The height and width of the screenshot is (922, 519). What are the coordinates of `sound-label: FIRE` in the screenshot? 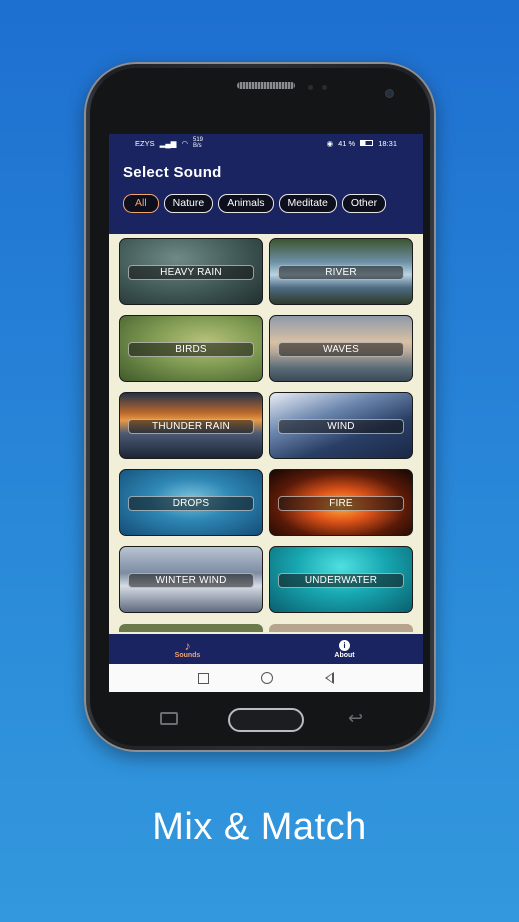 It's located at (341, 503).